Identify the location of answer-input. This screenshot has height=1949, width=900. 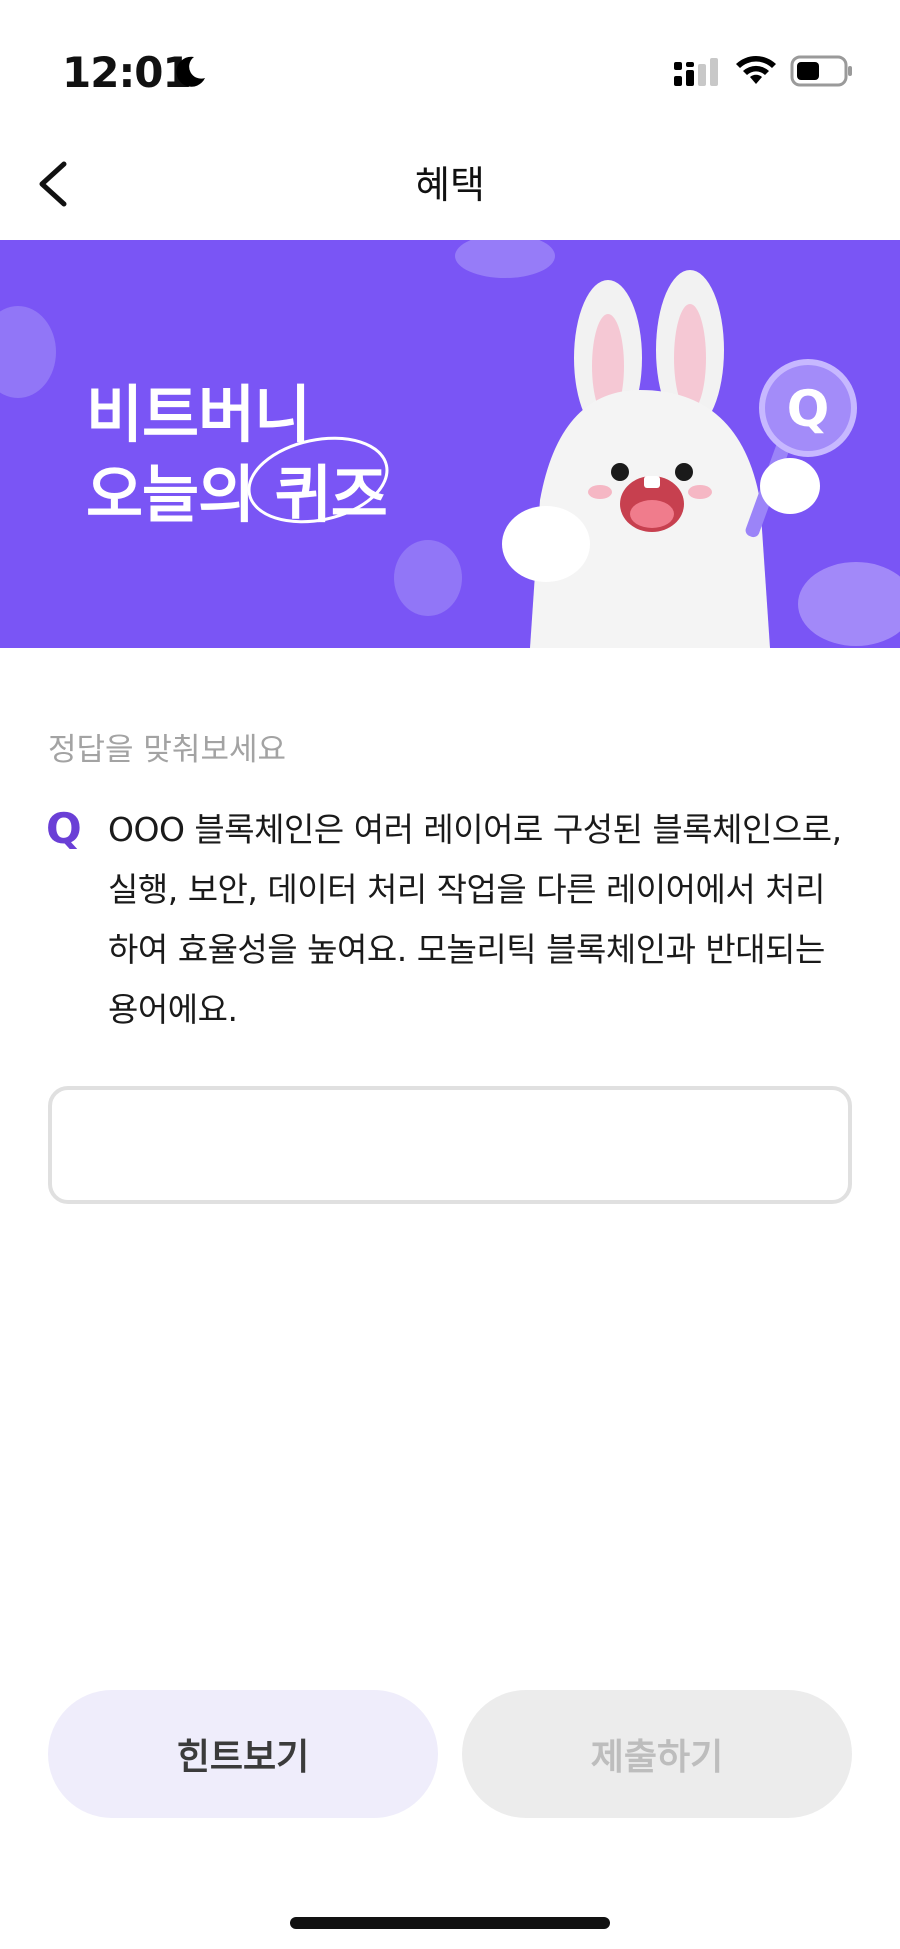
(450, 1145).